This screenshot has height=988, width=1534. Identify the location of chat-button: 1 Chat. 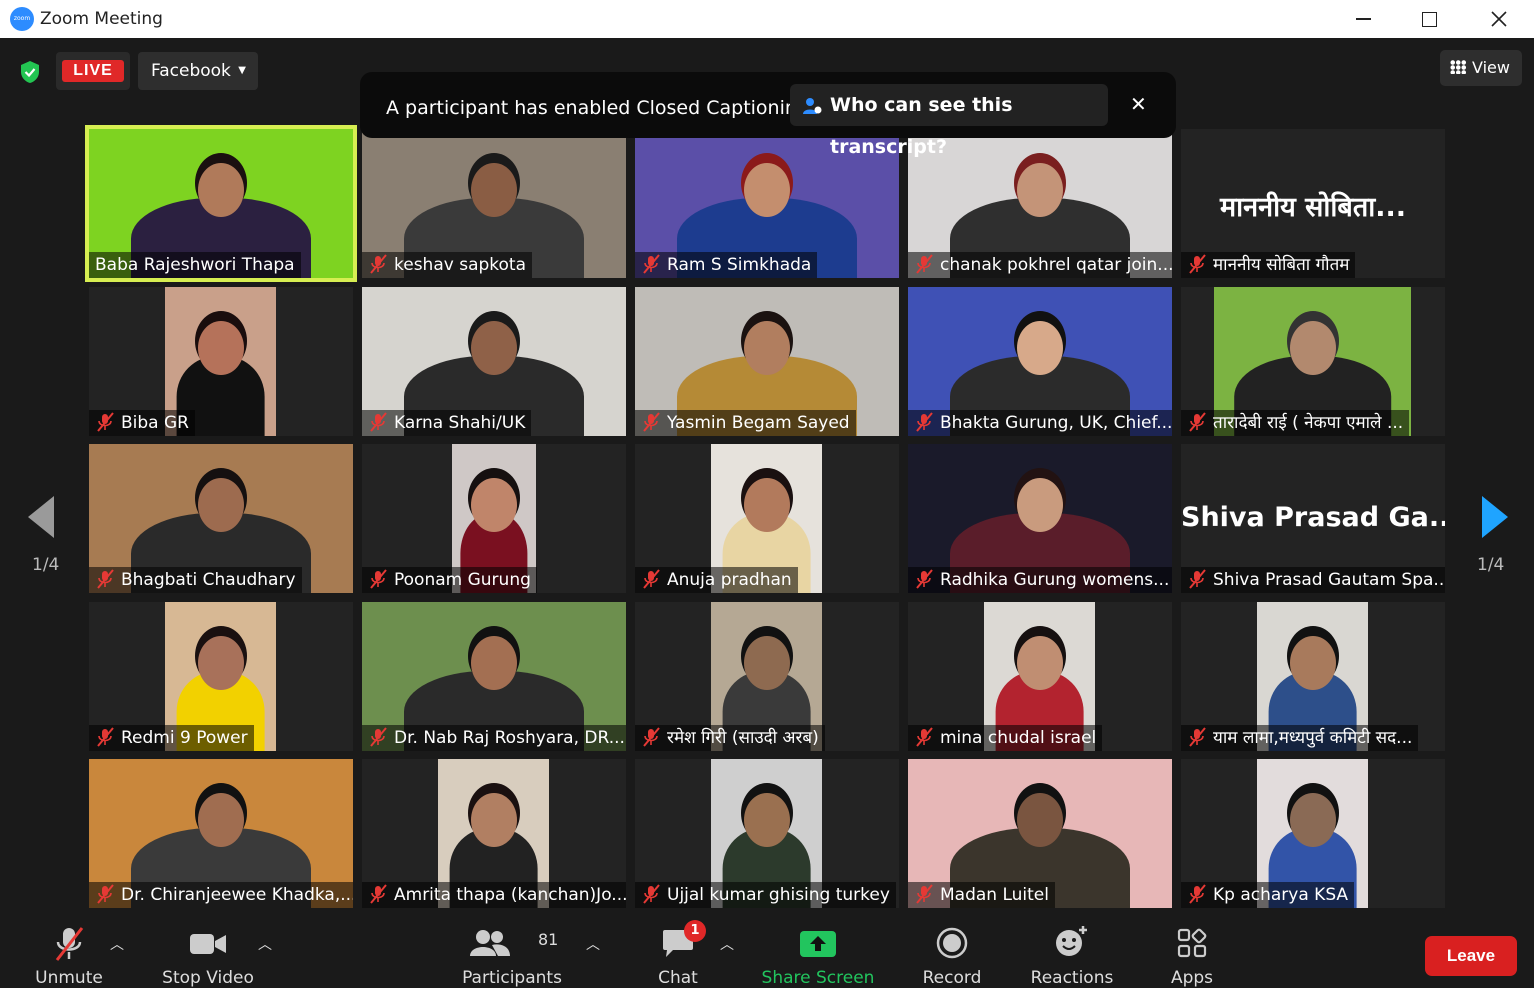
(678, 952).